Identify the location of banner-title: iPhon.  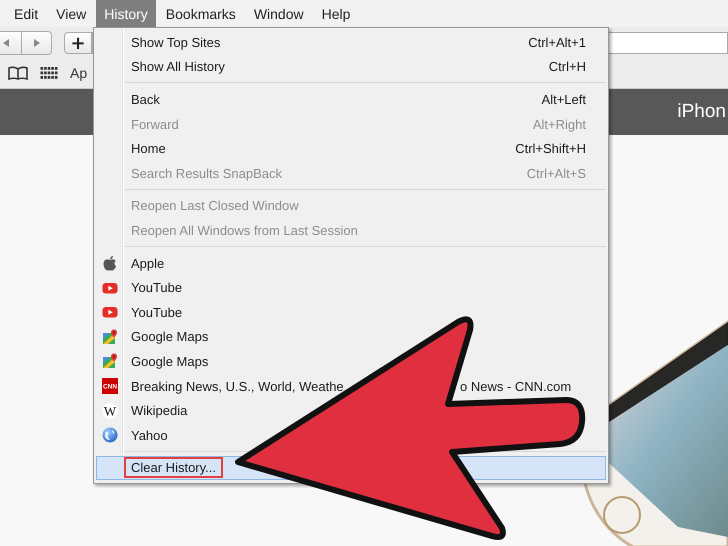
(701, 112).